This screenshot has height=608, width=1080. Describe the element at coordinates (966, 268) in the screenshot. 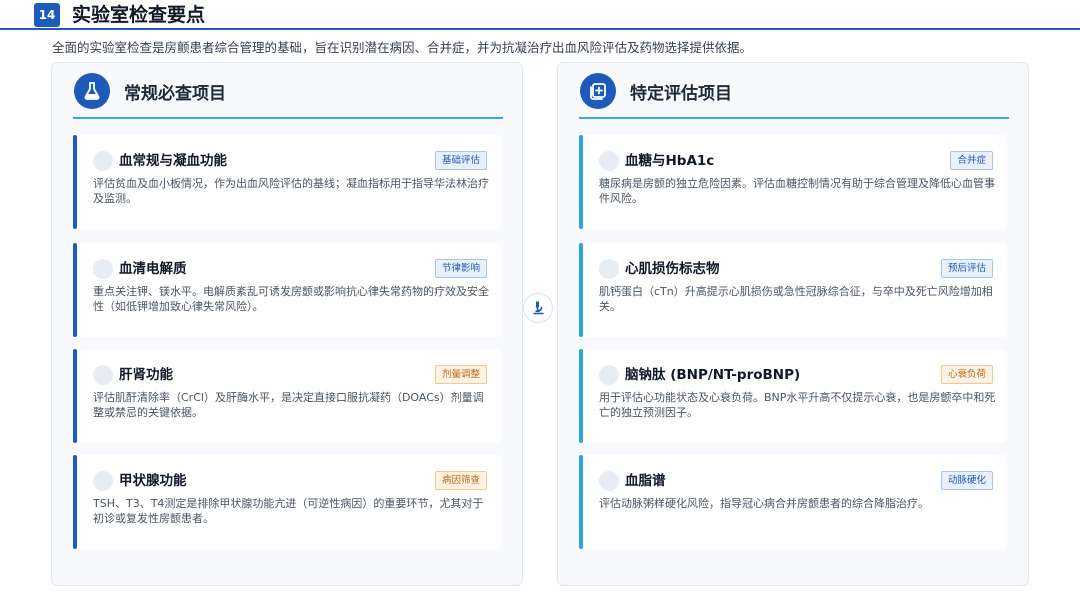

I see `card-tag: 预后评估` at that location.